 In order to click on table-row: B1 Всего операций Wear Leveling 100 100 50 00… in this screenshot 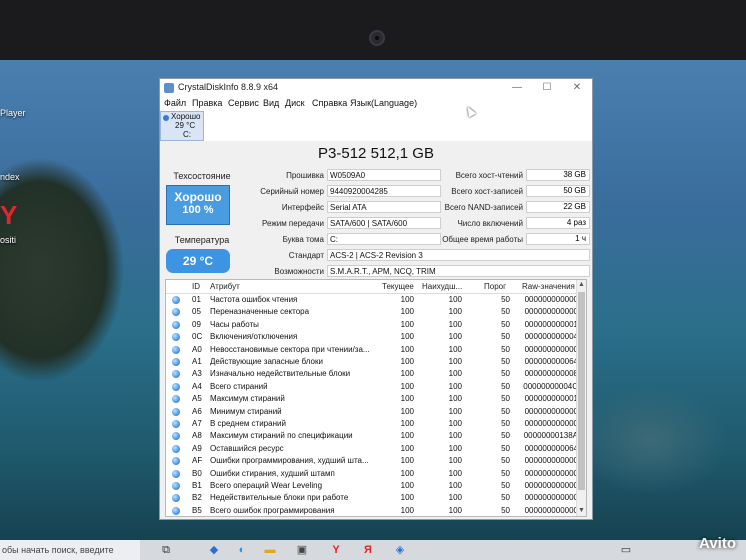, I will do `click(372, 486)`.